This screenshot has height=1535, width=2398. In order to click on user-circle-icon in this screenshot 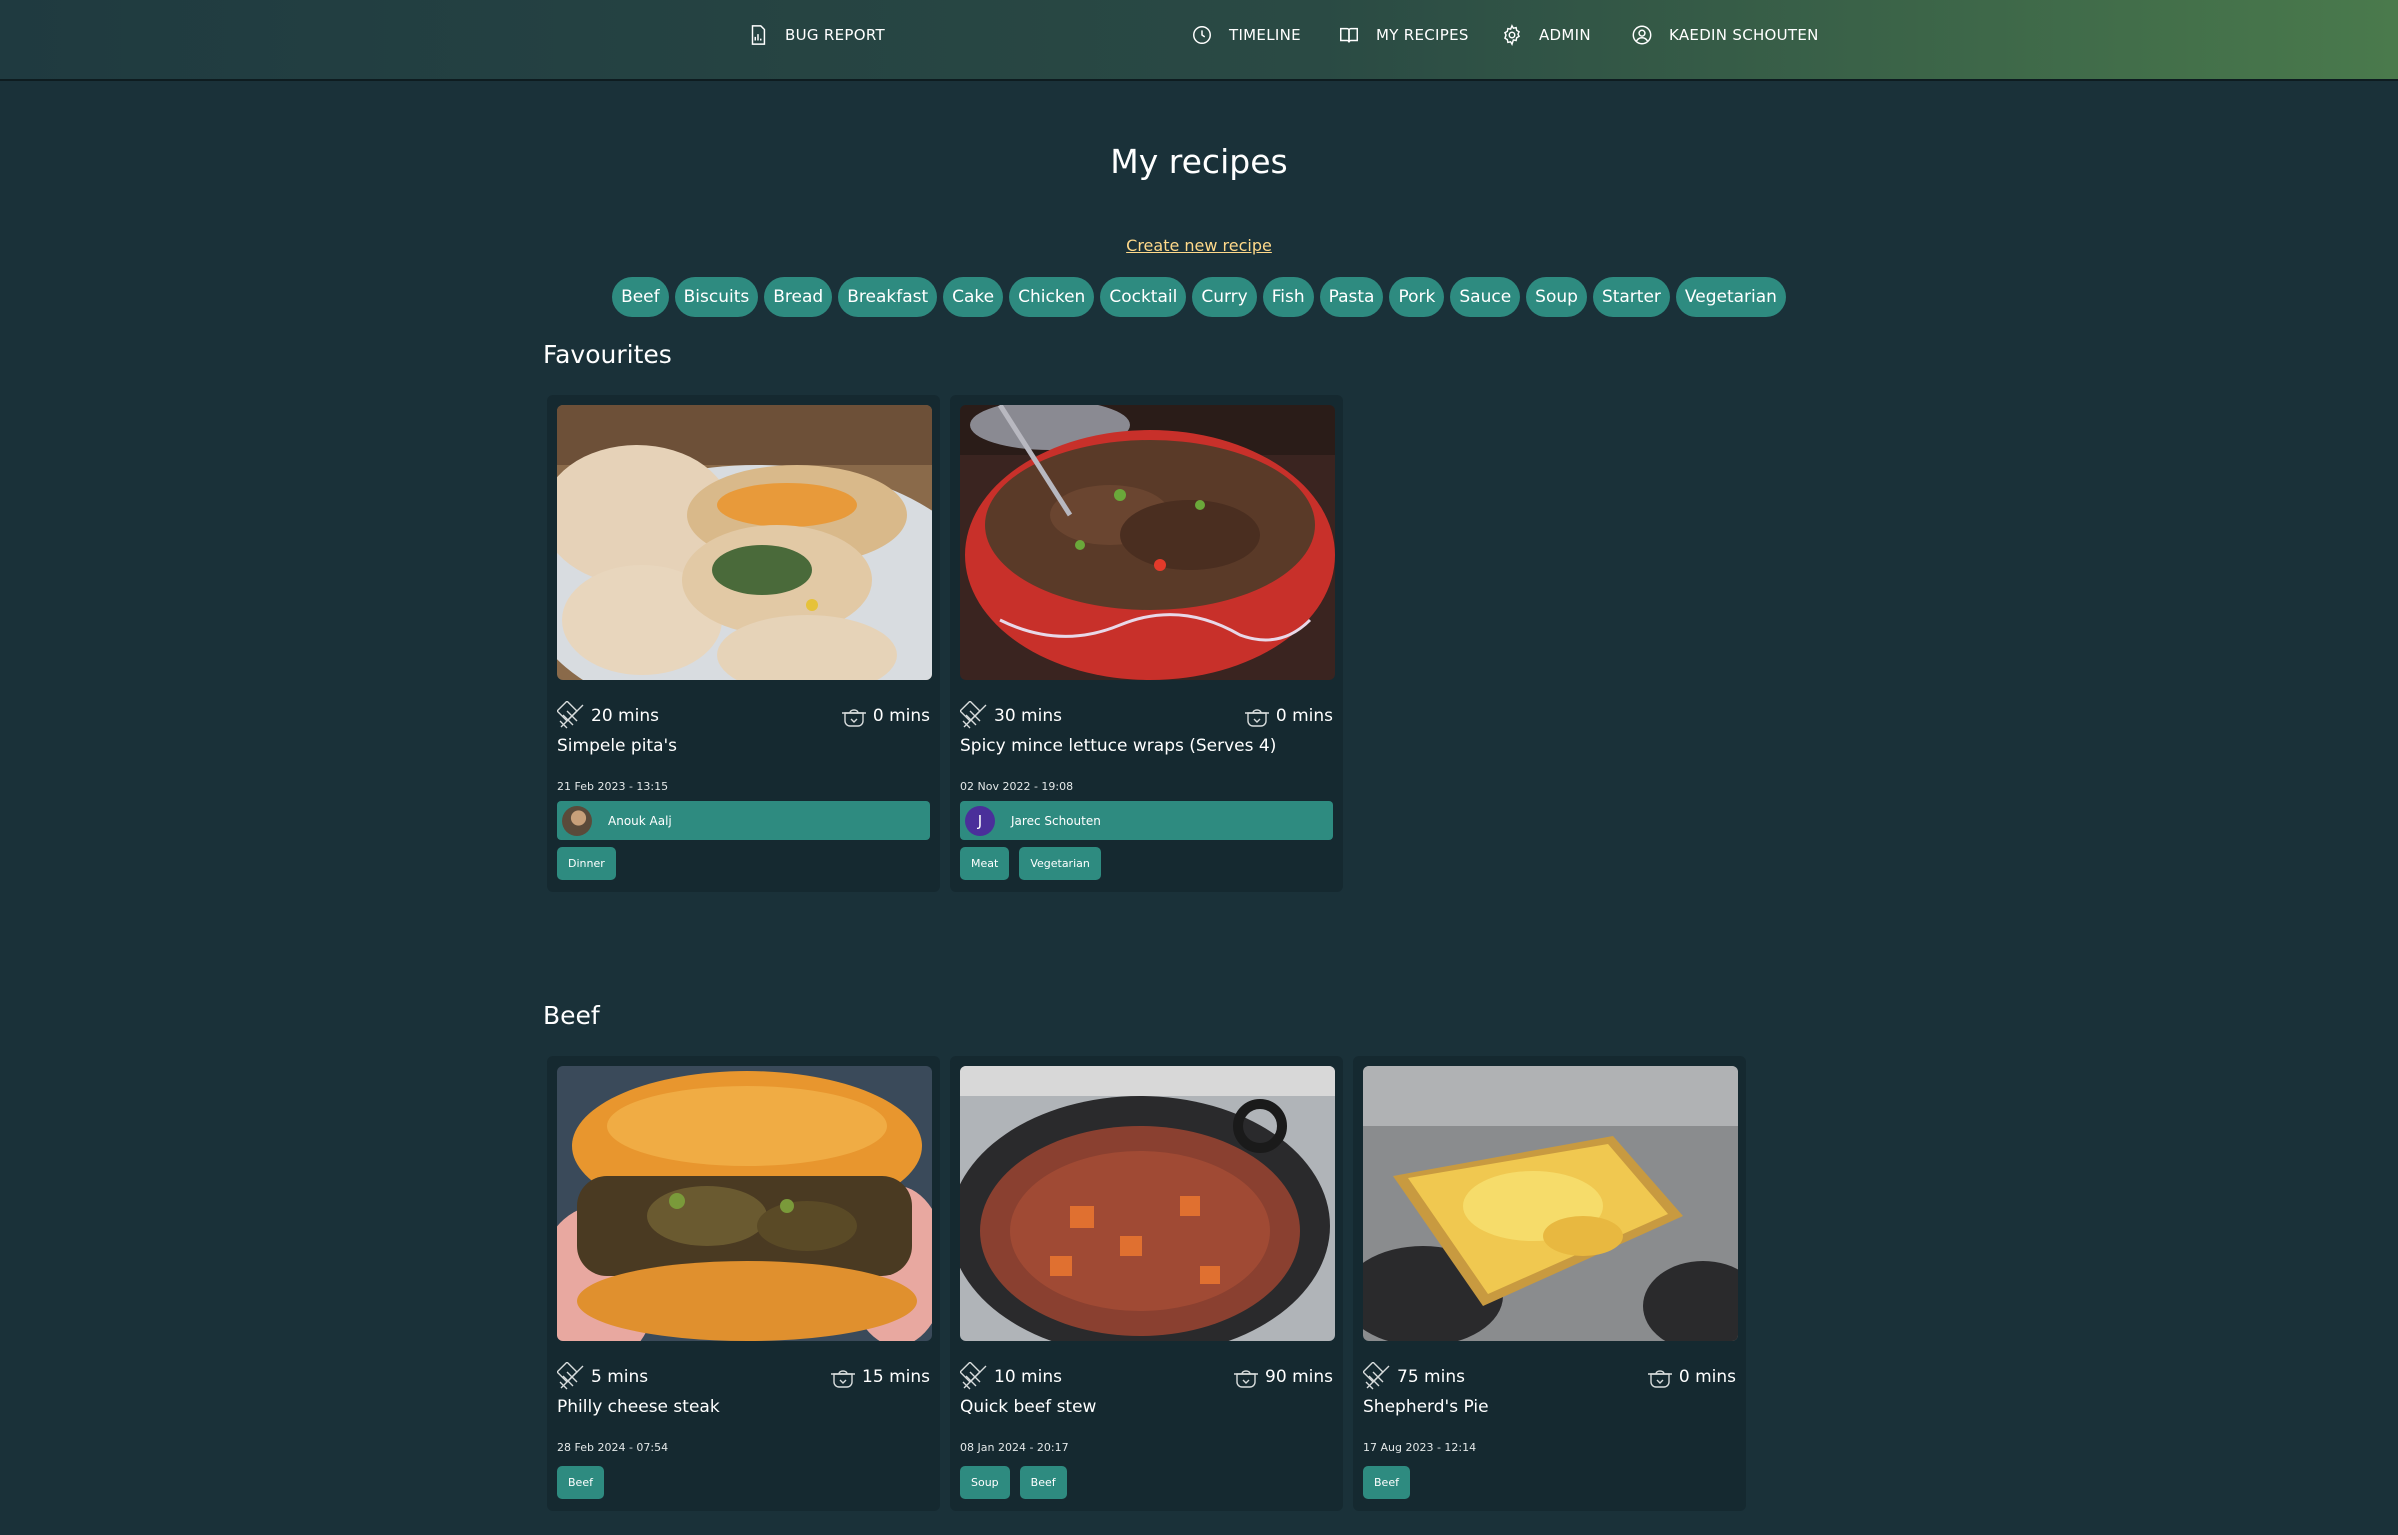, I will do `click(1642, 35)`.